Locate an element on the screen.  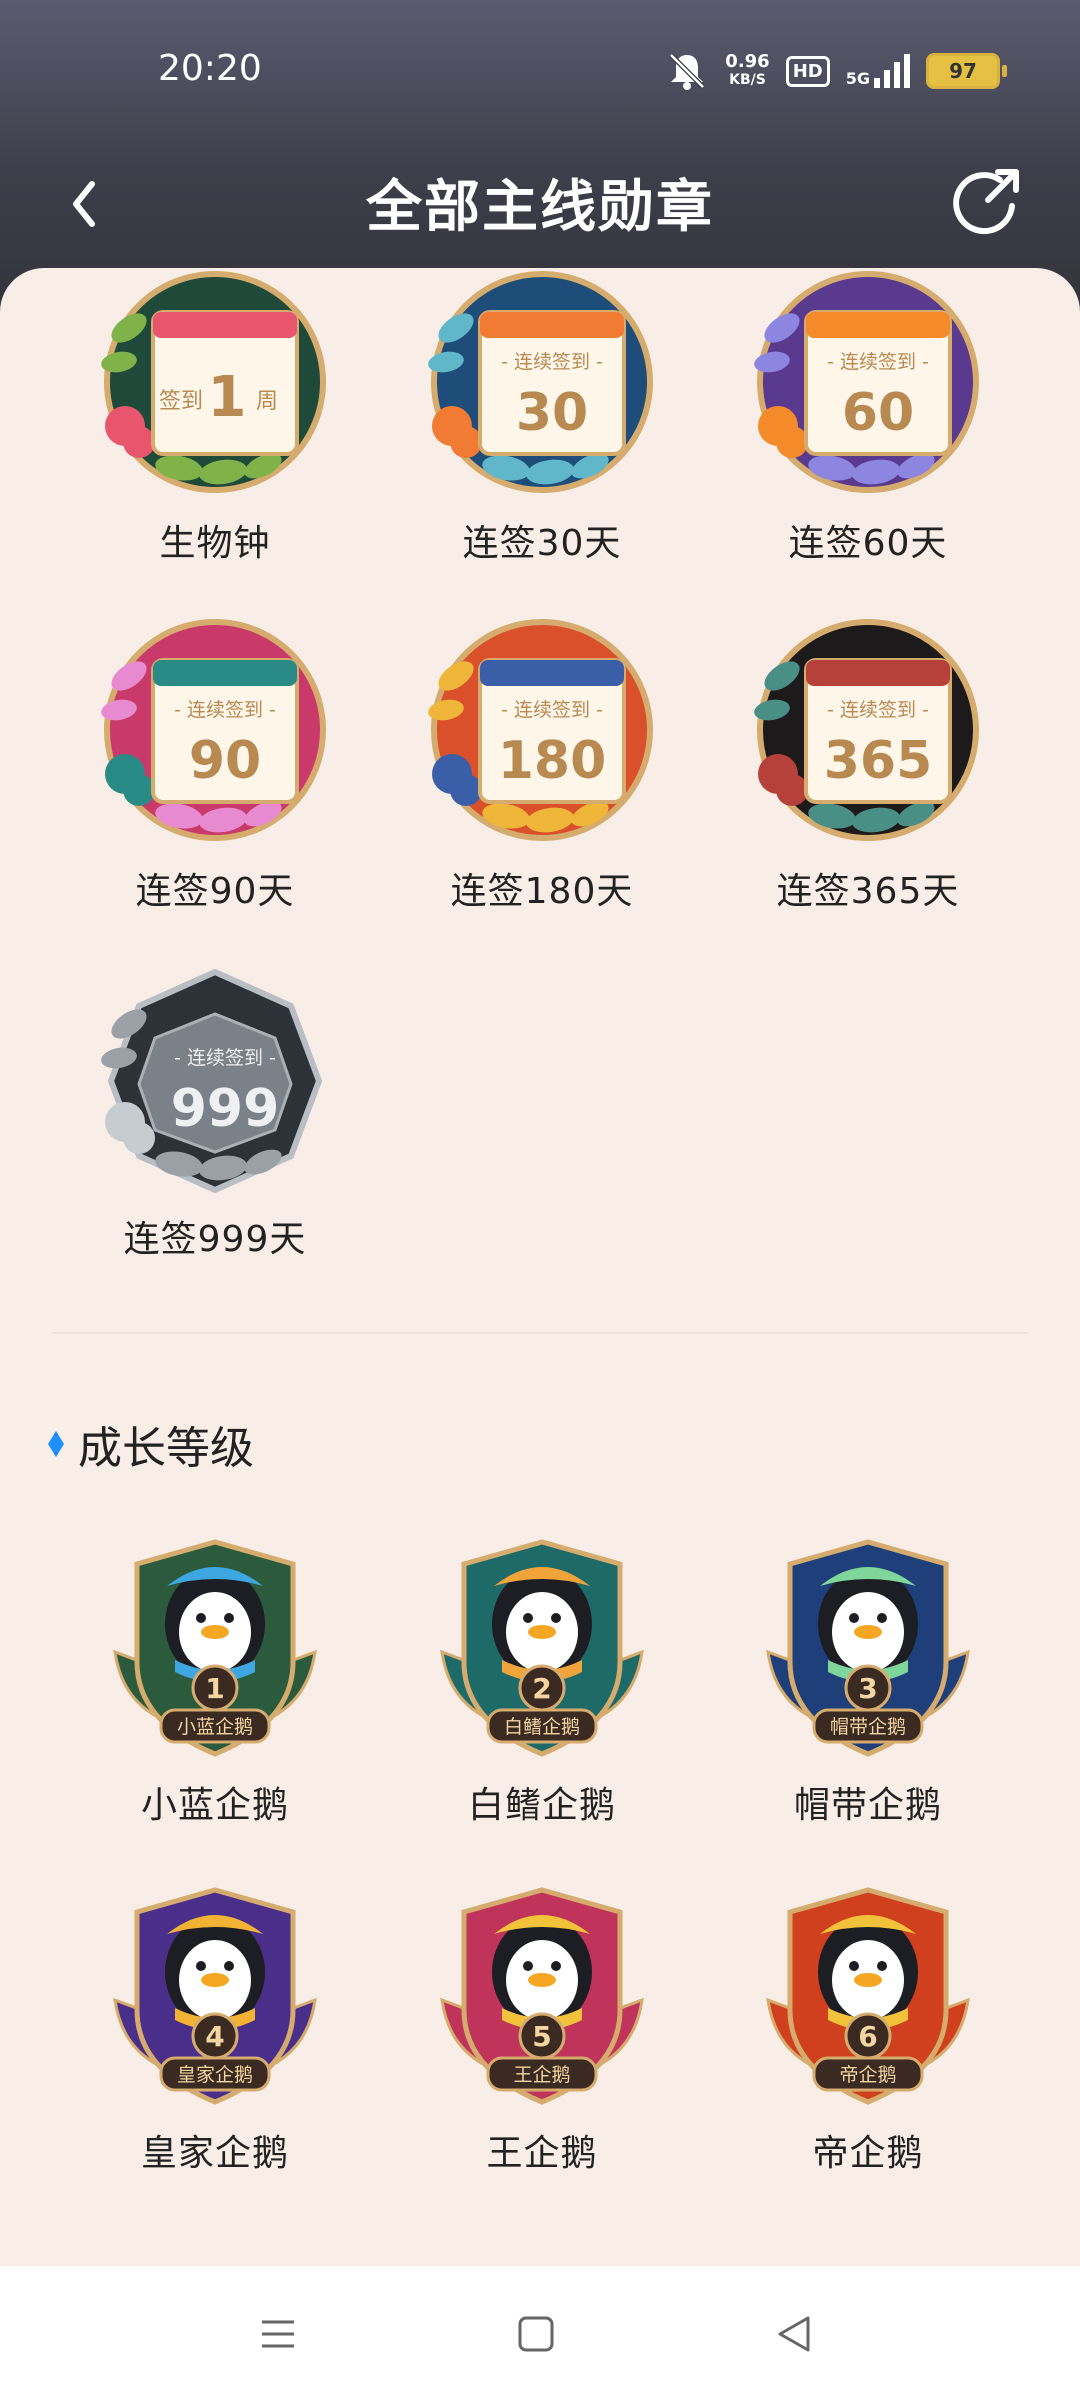
calendar-medal-icon: - 连续签到 - 365 is located at coordinates (866, 730).